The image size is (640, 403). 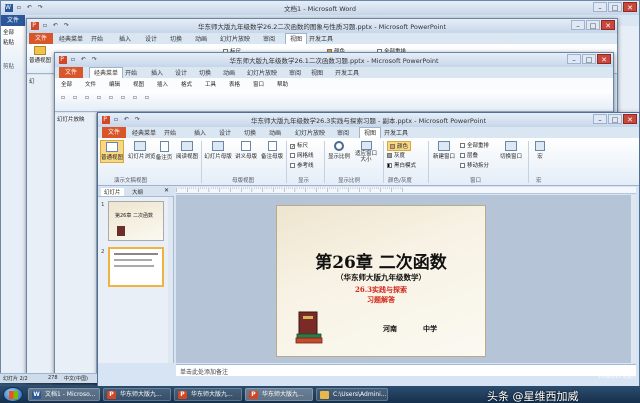 I want to click on ppt3-notes-master-button: 备注母版, so click(x=272, y=150).